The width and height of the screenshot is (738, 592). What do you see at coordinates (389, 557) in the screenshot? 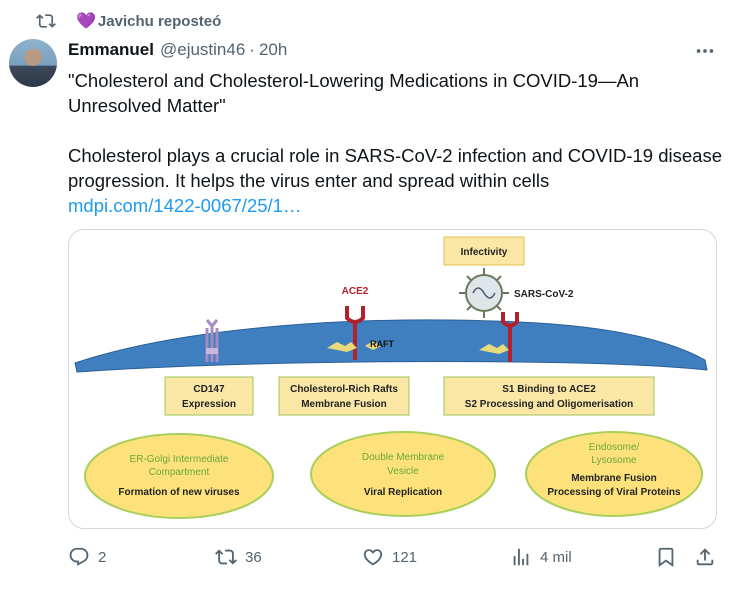
I see `like-button: 121` at bounding box center [389, 557].